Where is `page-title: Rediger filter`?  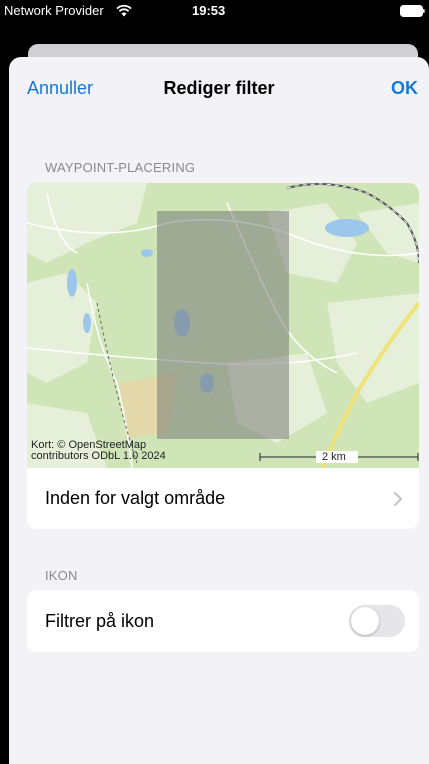
page-title: Rediger filter is located at coordinates (219, 88).